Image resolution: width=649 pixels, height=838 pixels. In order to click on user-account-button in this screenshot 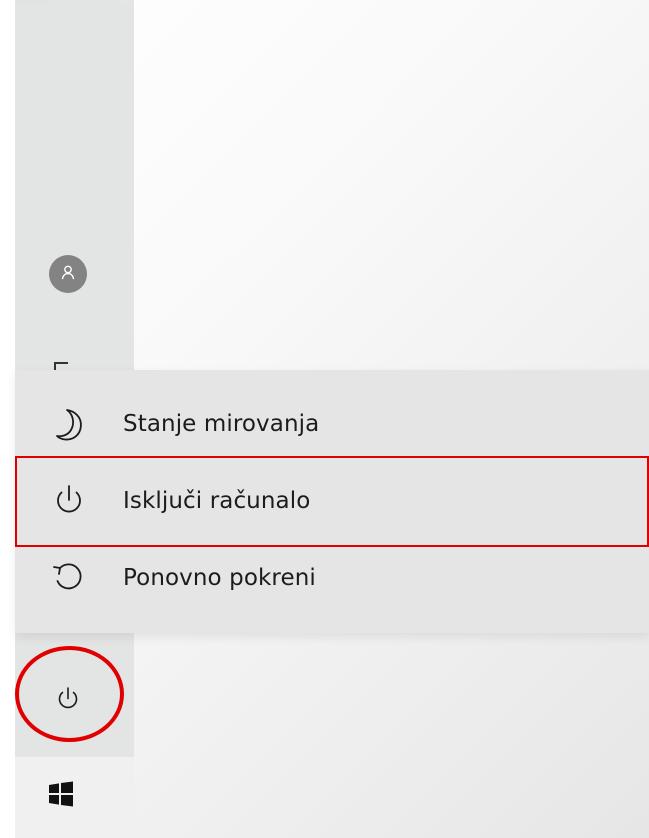, I will do `click(68, 274)`.